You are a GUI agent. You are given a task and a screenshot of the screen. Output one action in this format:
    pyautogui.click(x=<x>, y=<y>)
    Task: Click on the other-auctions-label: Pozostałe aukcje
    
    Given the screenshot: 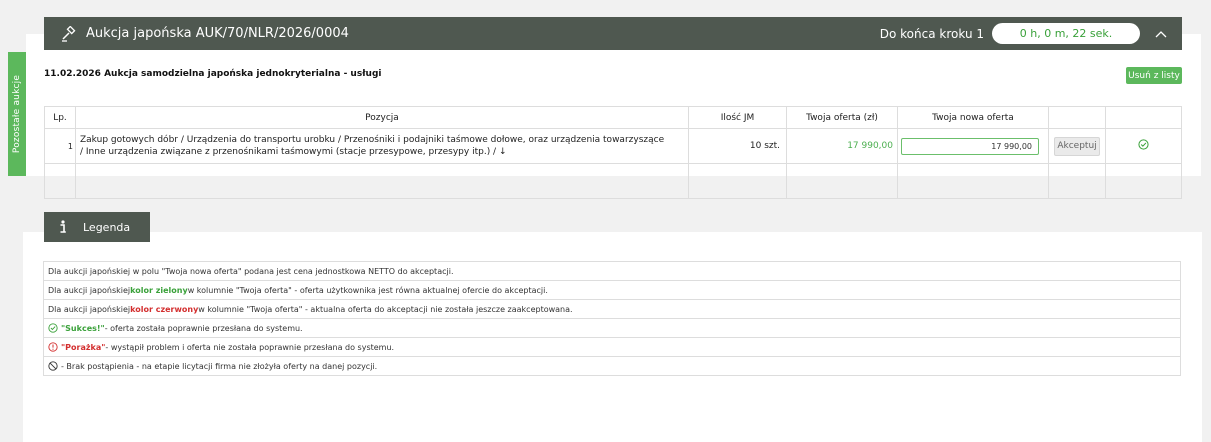 What is the action you would take?
    pyautogui.click(x=17, y=114)
    